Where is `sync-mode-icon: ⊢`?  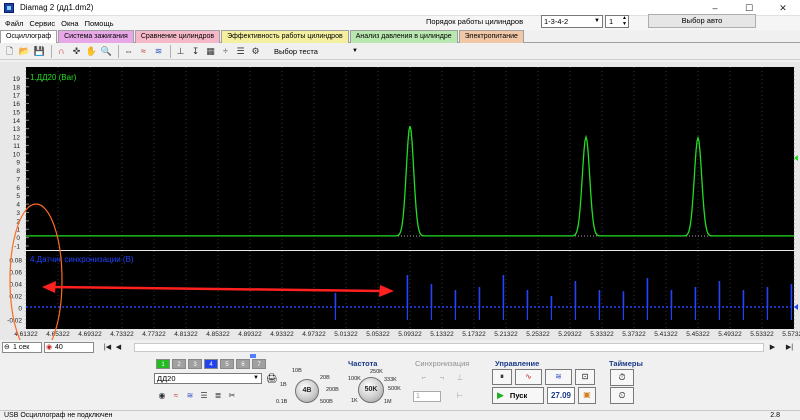 sync-mode-icon: ⊢ is located at coordinates (460, 397).